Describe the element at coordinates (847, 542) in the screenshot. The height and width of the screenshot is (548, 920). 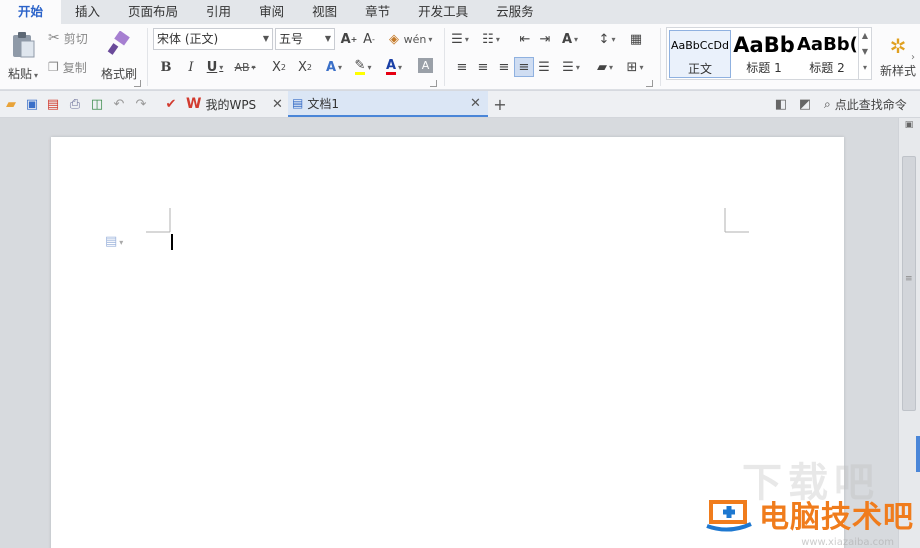
I see `watermark-url: www.xiazaiba.com` at that location.